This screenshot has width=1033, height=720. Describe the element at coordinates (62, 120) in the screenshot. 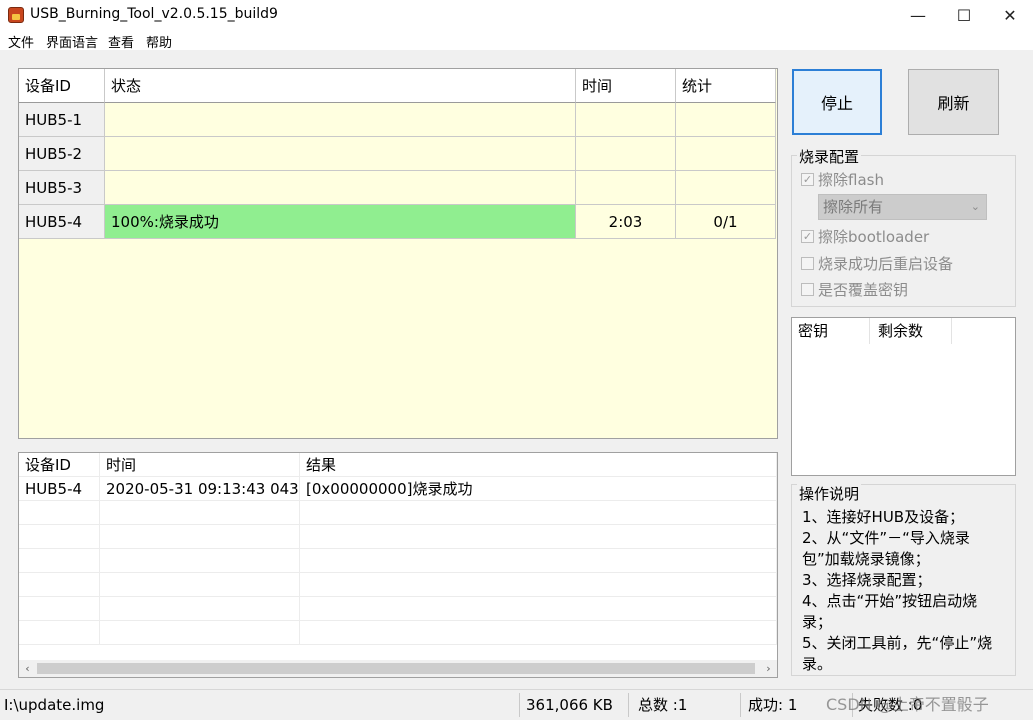

I see `grid-cell-device-id: HUB5-1` at that location.